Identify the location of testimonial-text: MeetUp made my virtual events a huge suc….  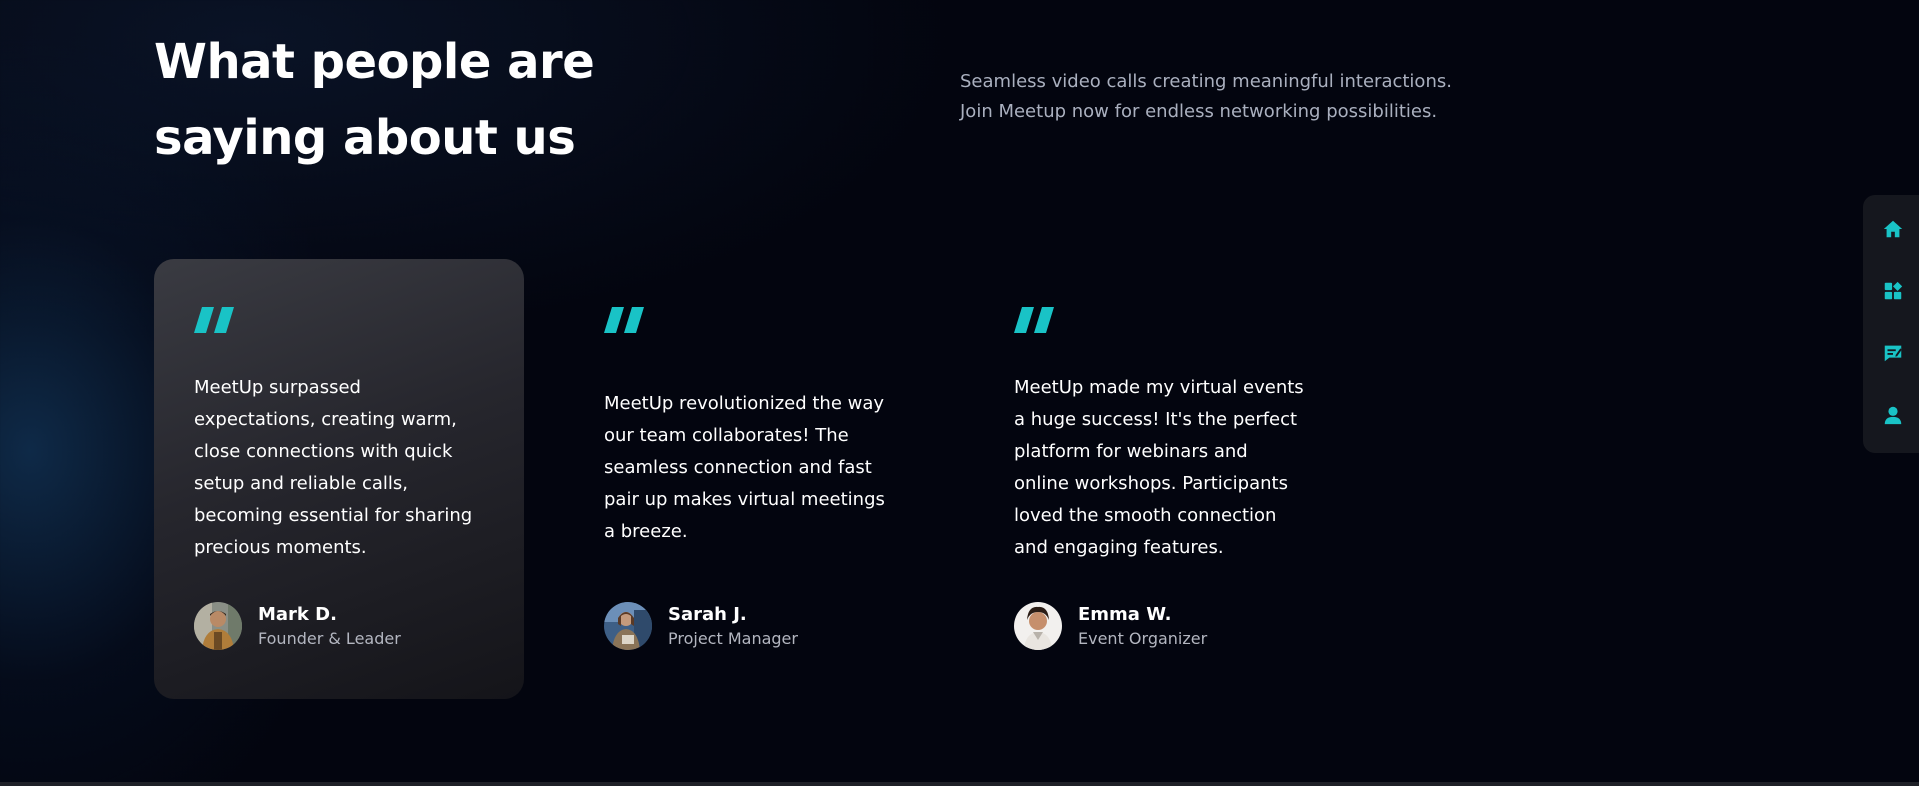
(1164, 468).